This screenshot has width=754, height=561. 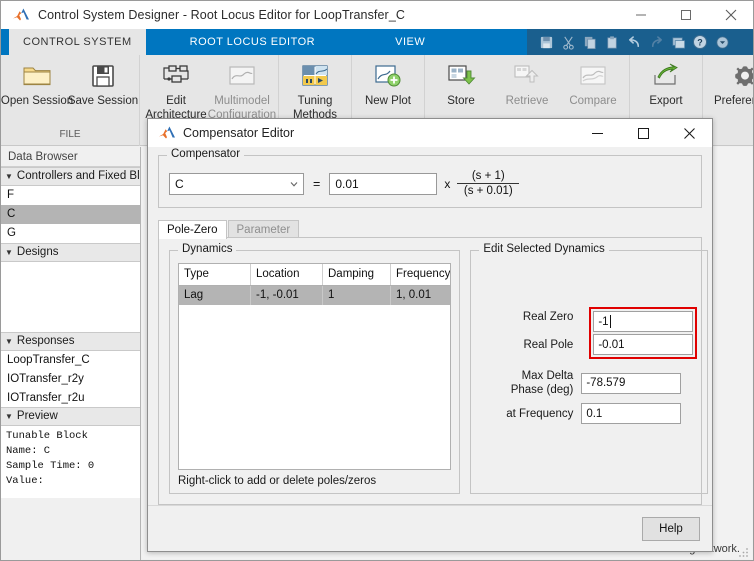 What do you see at coordinates (542, 383) in the screenshot?
I see `max-delta-phase-label-text: Max Delta Phase (deg)` at bounding box center [542, 383].